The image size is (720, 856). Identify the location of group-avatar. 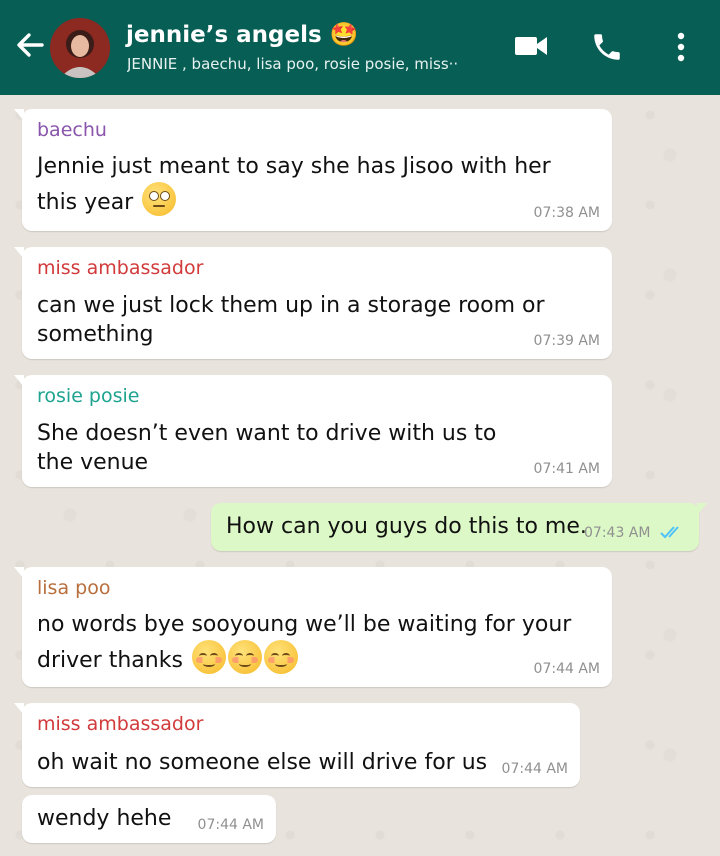
(80, 48).